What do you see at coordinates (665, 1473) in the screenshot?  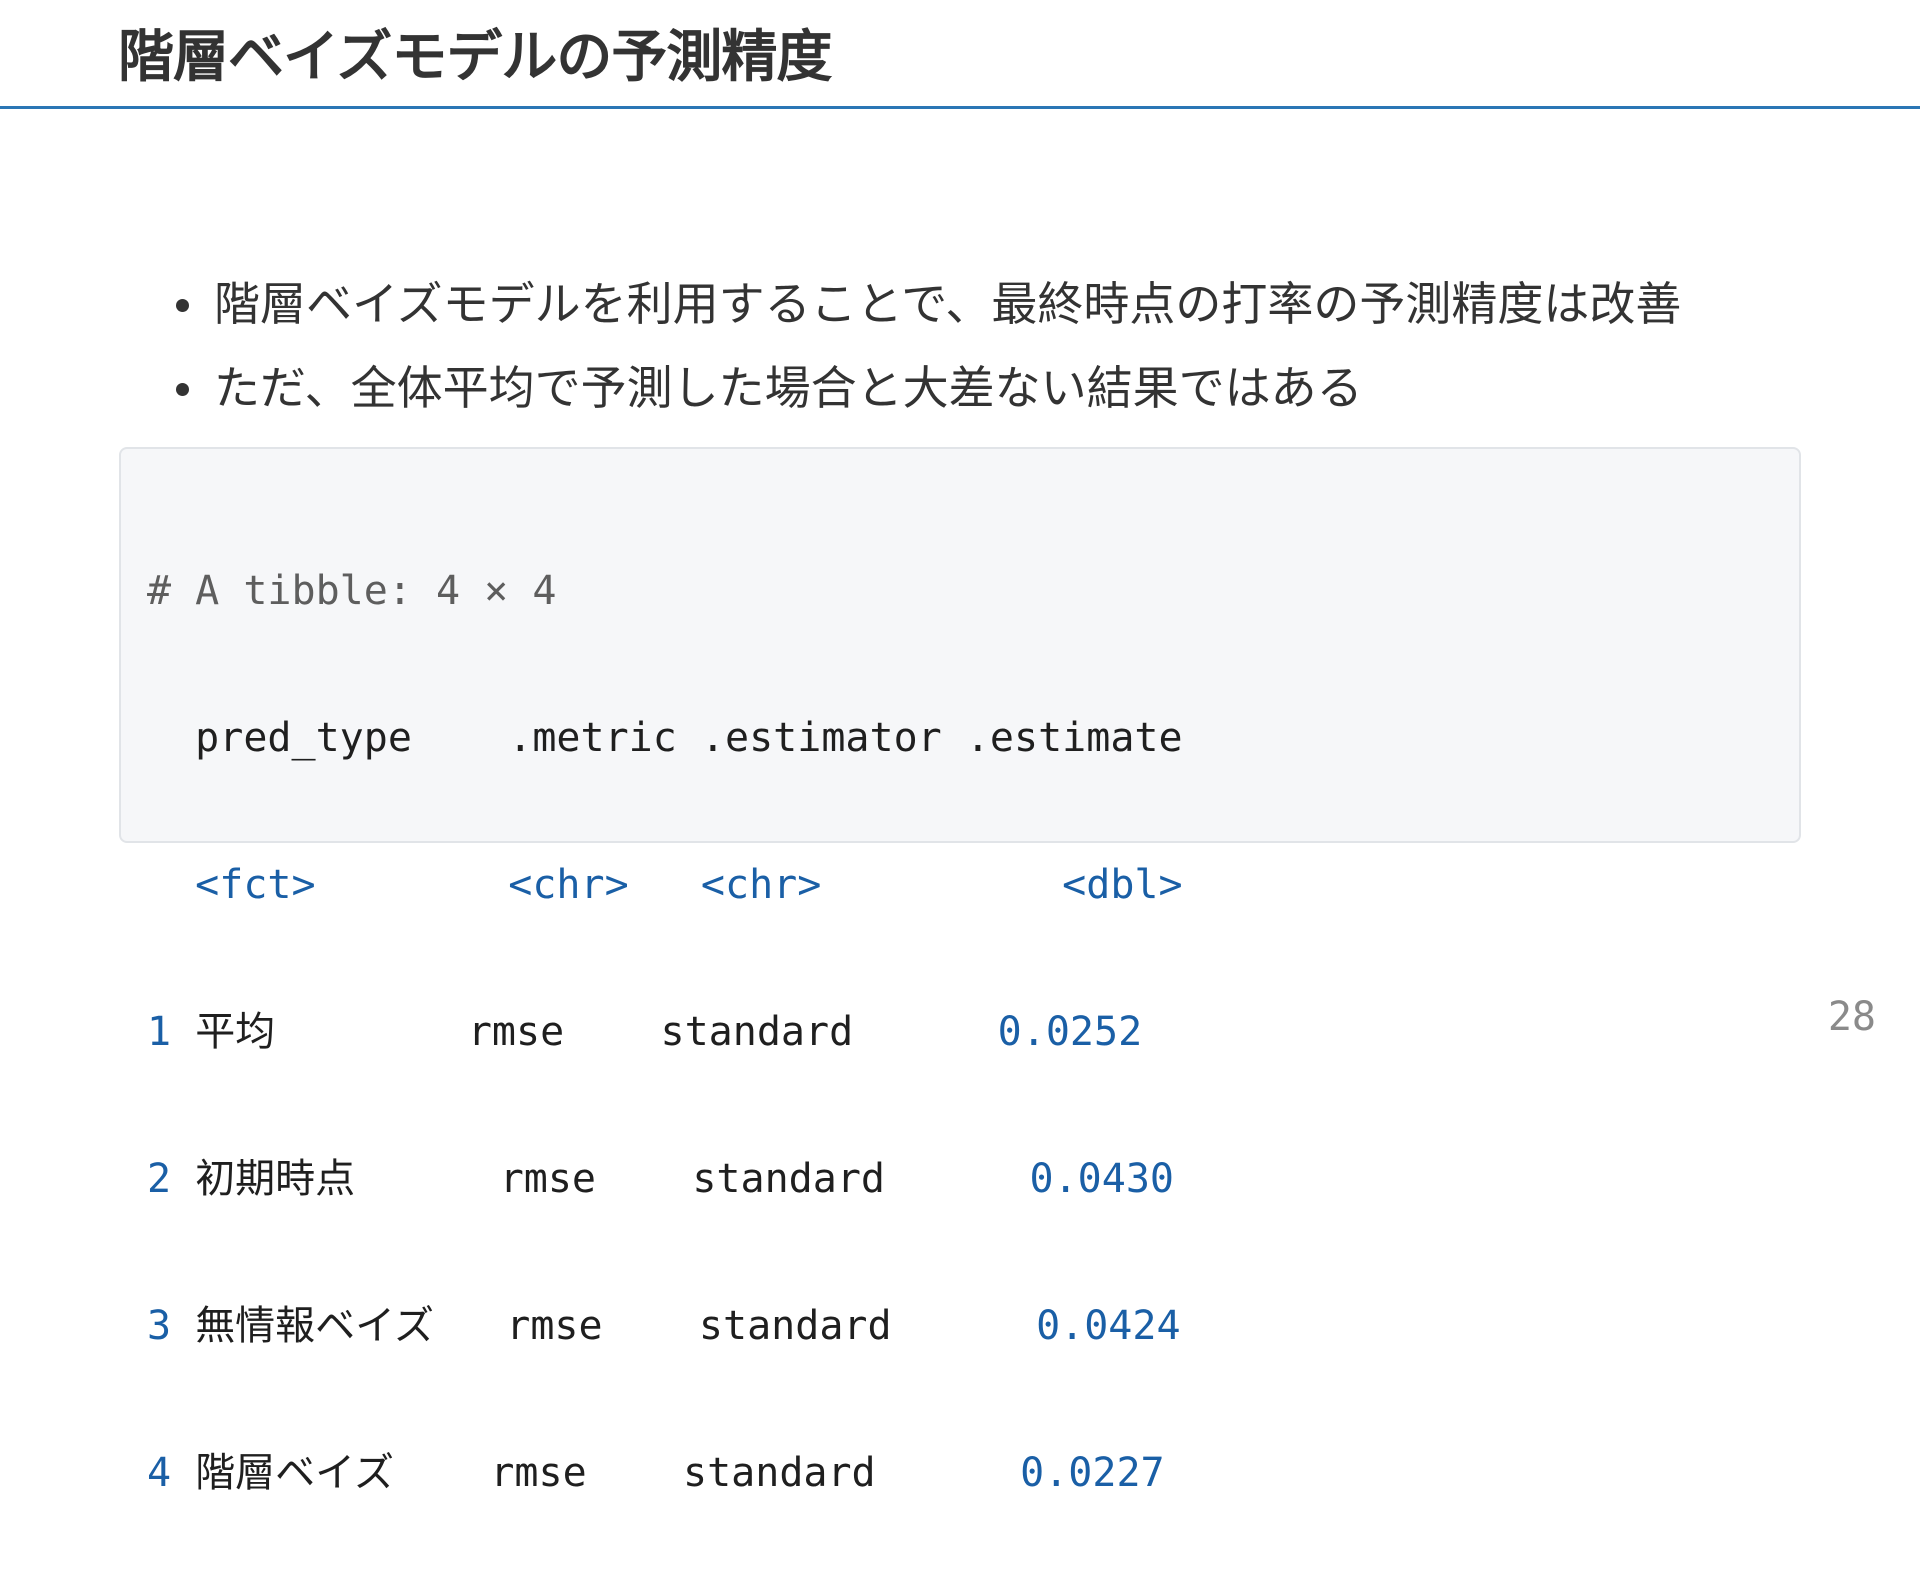 I see `table-row: 4 階層ベイズ rmse standard 0.0227` at bounding box center [665, 1473].